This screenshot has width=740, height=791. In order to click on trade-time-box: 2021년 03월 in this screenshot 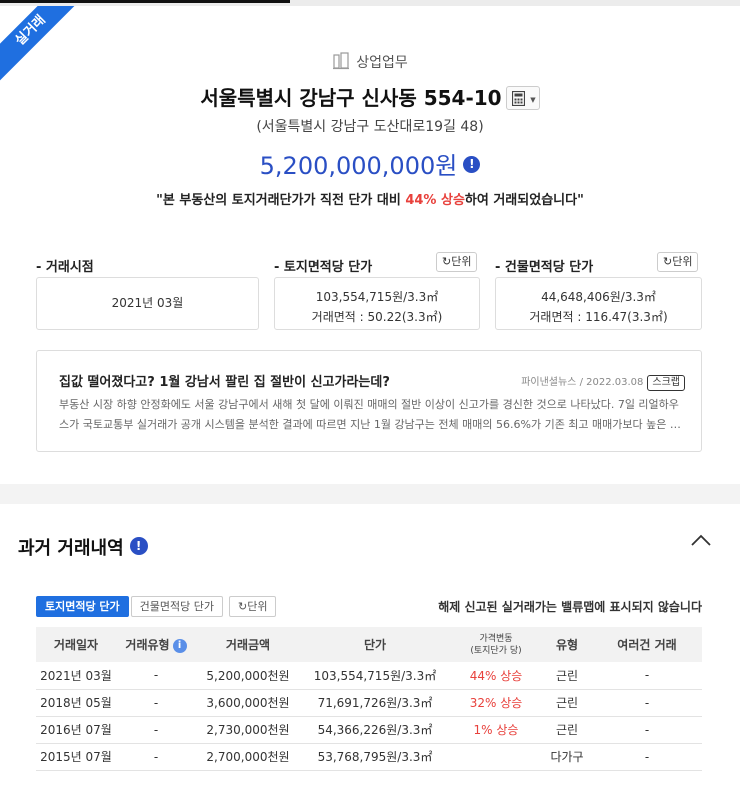, I will do `click(147, 303)`.